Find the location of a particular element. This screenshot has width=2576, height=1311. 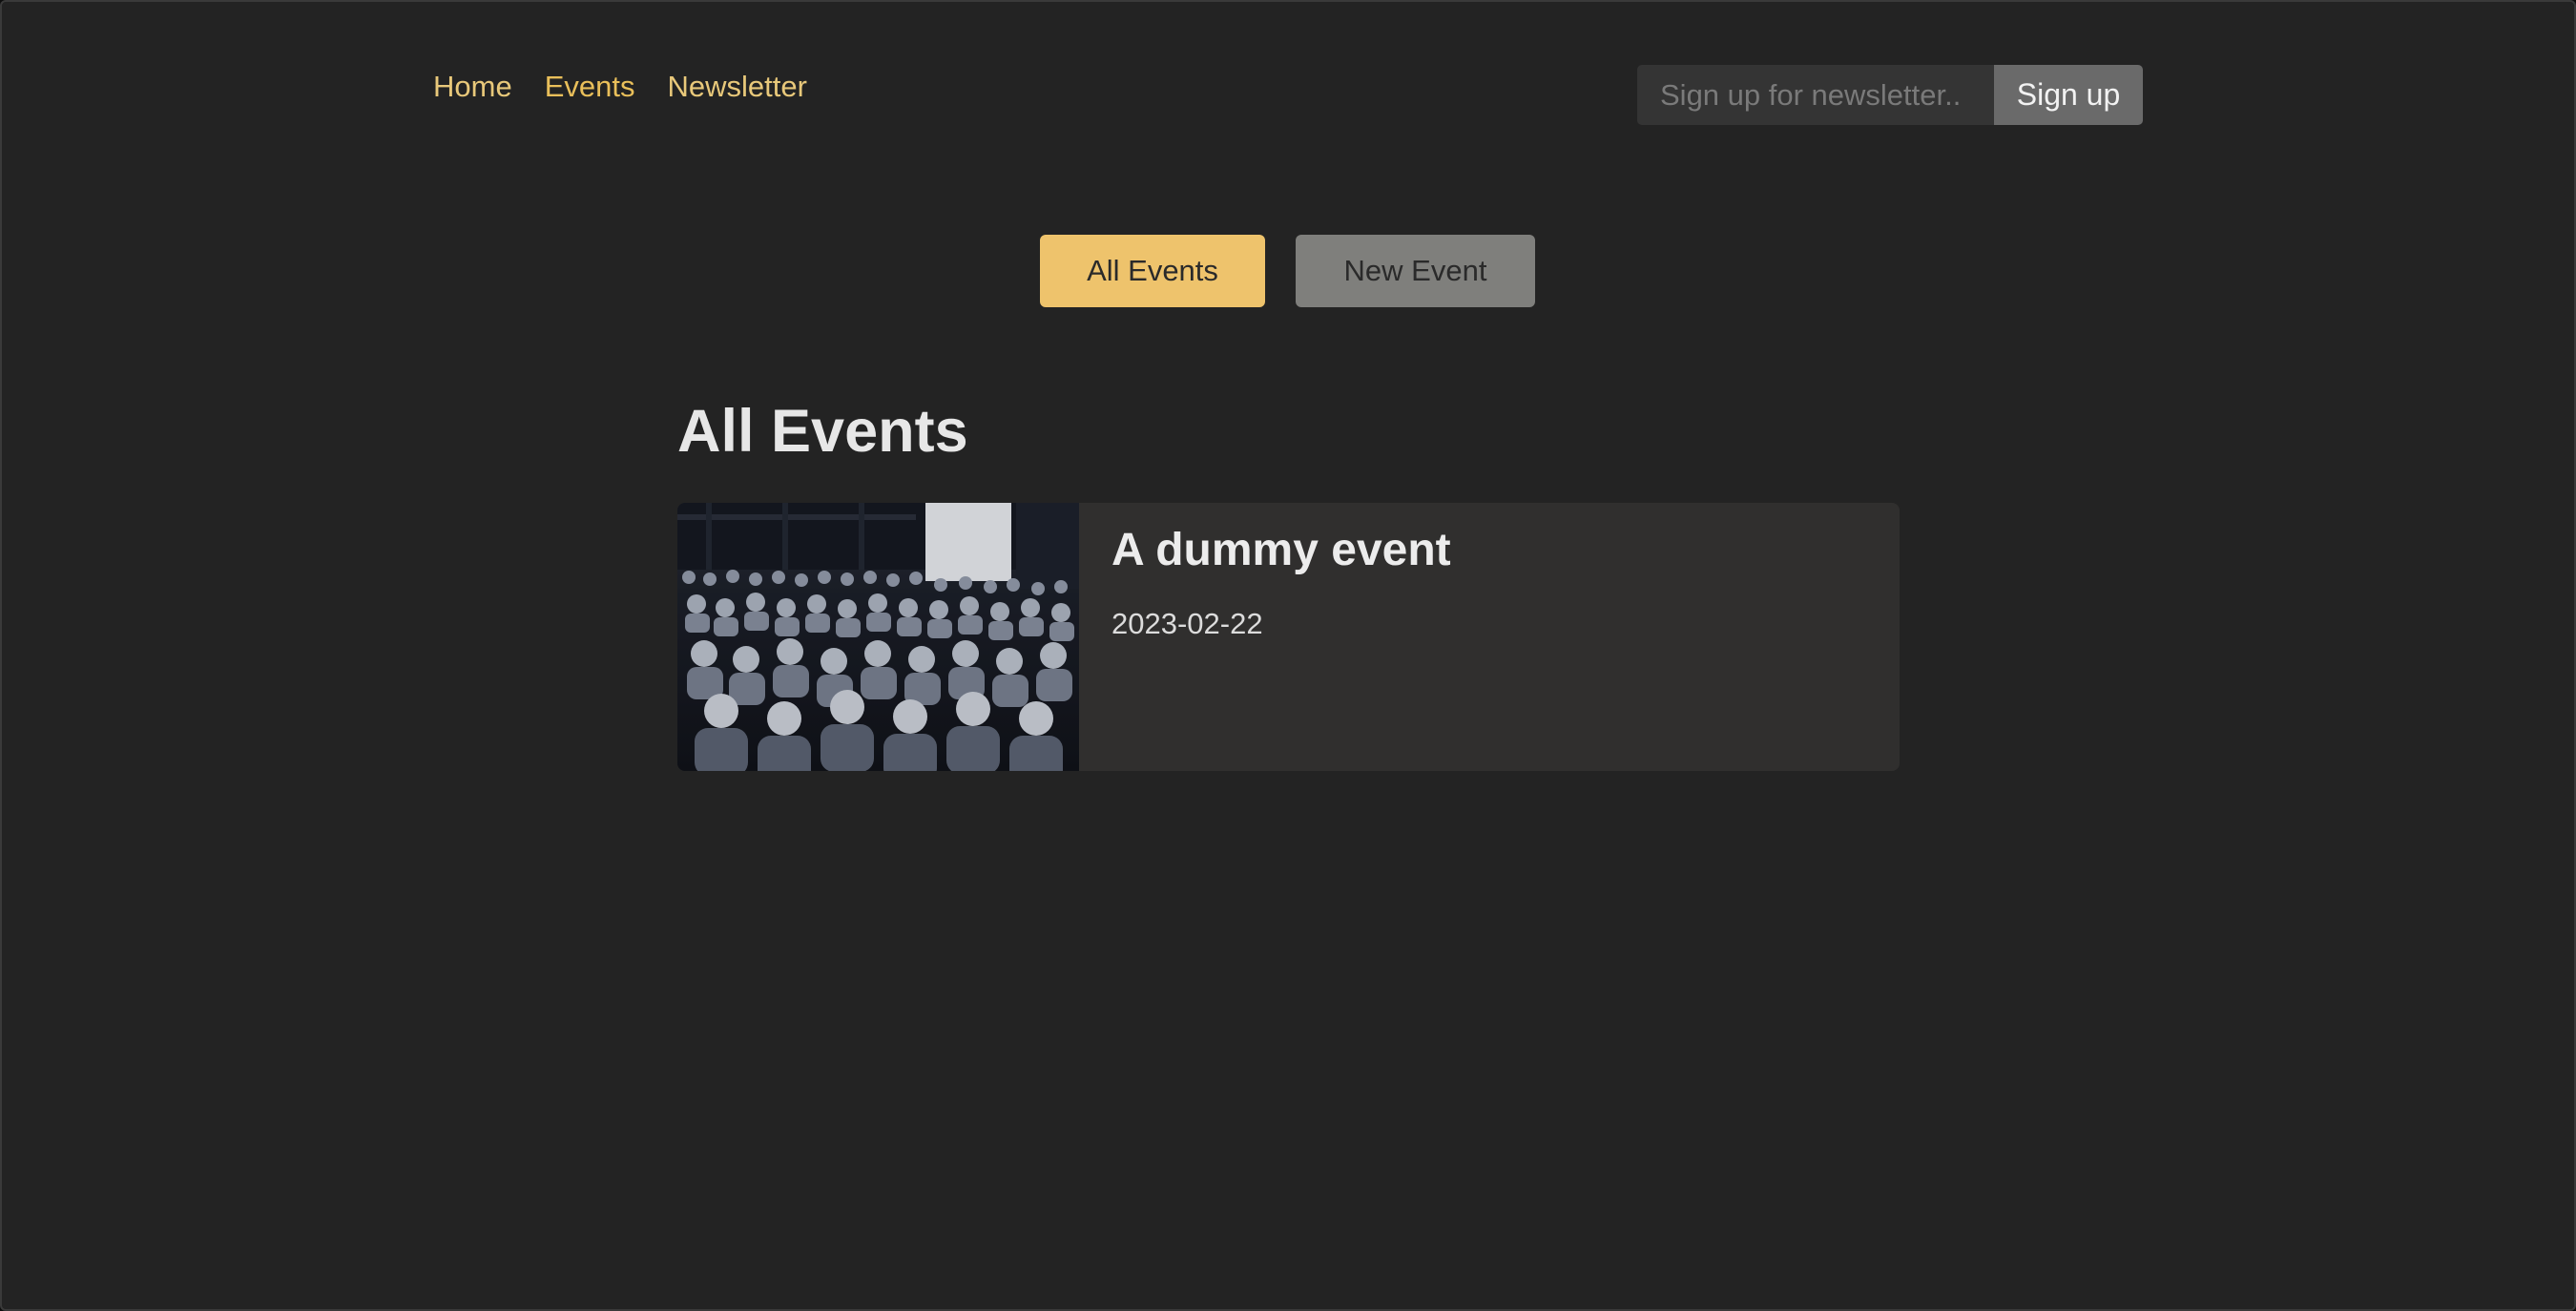

audience-photo-icon is located at coordinates (878, 637).